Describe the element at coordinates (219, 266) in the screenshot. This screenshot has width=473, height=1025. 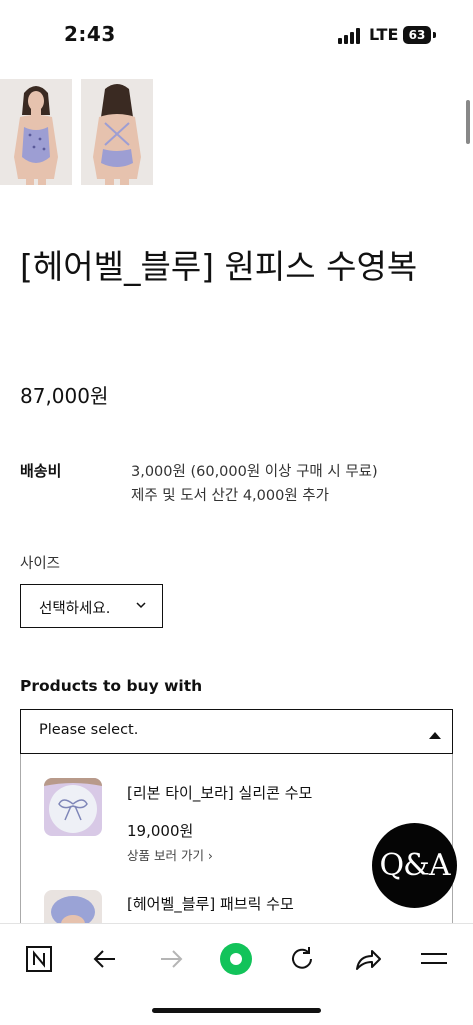
I see `product-title: [헤어벨_블루] 원피스 수영복` at that location.